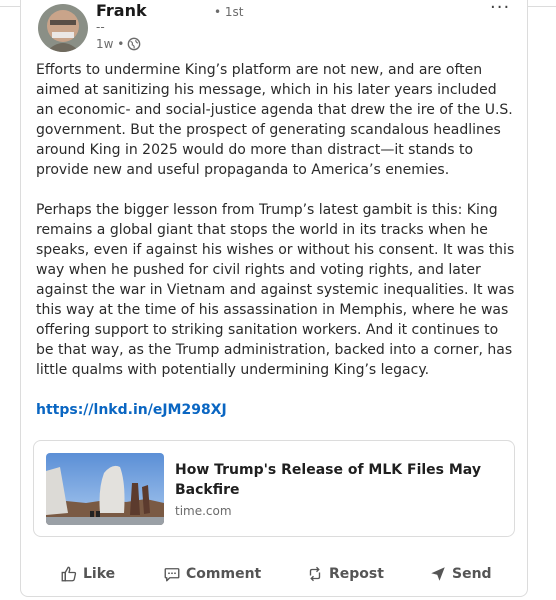  What do you see at coordinates (69, 574) in the screenshot?
I see `thumbs-up-icon` at bounding box center [69, 574].